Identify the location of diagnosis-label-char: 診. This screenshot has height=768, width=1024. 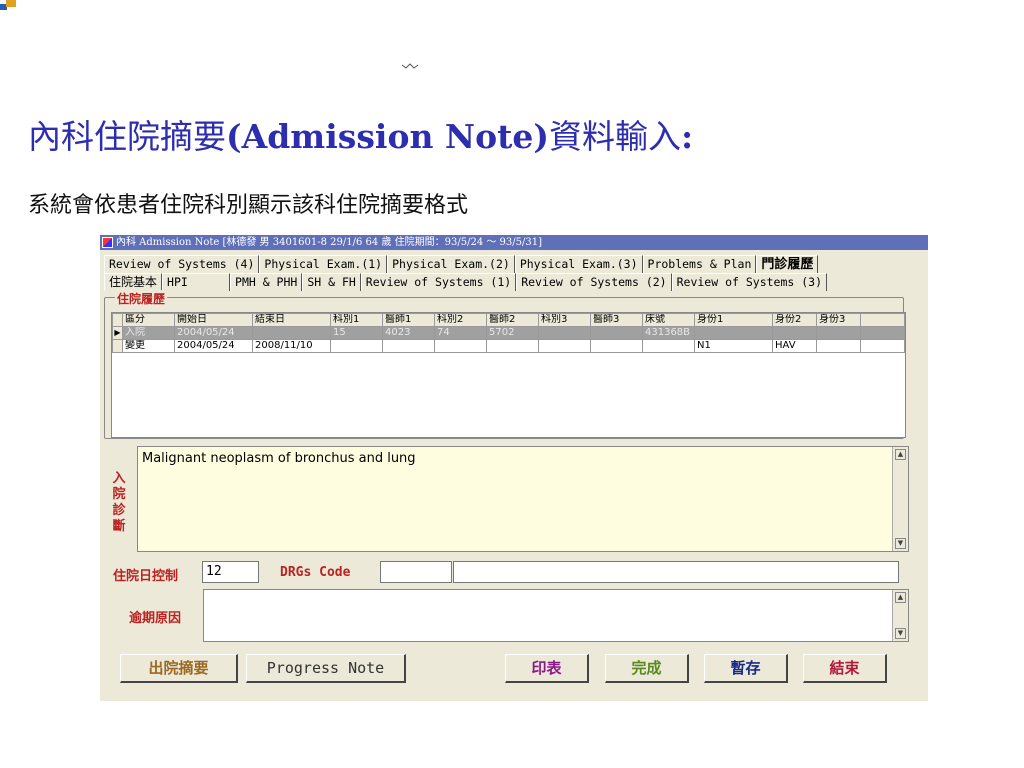
(119, 510).